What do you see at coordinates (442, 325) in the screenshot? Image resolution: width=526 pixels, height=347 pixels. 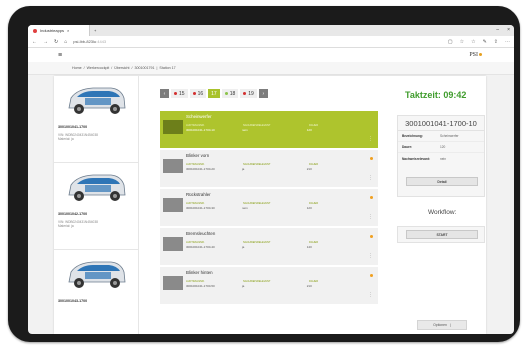 I see `options-button: Optionen |` at bounding box center [442, 325].